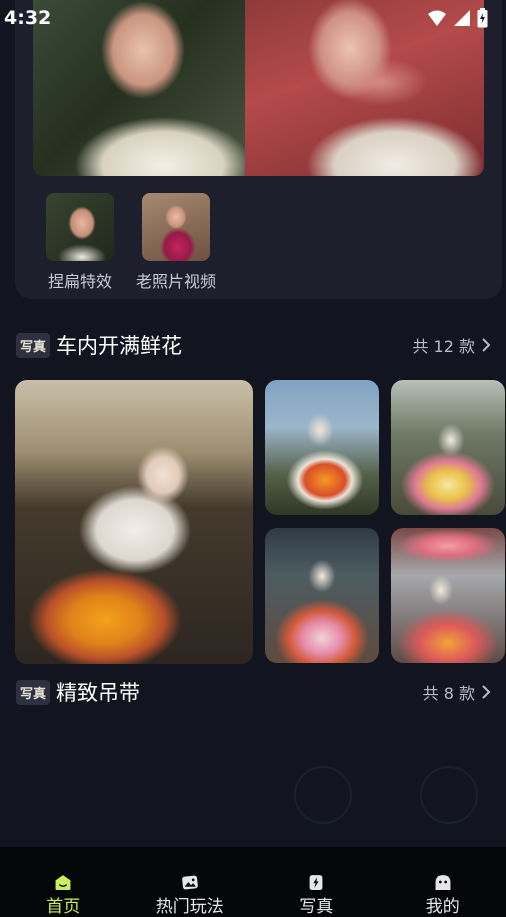 Image resolution: width=506 pixels, height=917 pixels. I want to click on tab-profile: 我的, so click(443, 882).